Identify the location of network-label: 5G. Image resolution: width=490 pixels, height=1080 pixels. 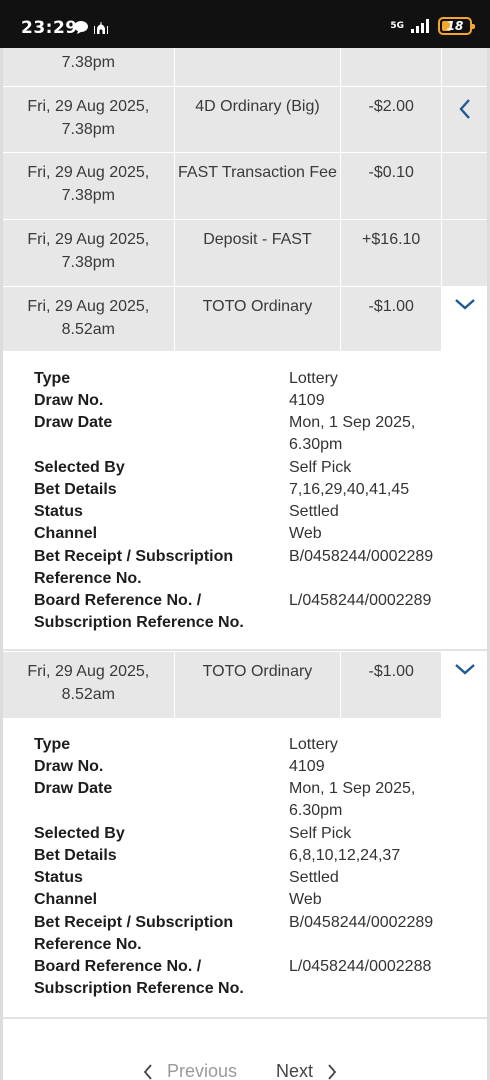
(397, 25).